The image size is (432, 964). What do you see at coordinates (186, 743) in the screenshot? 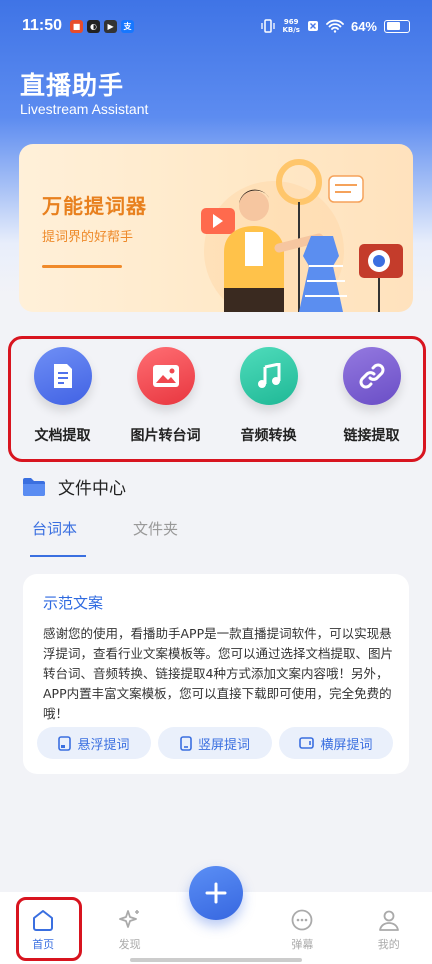
I see `portrait-icon` at bounding box center [186, 743].